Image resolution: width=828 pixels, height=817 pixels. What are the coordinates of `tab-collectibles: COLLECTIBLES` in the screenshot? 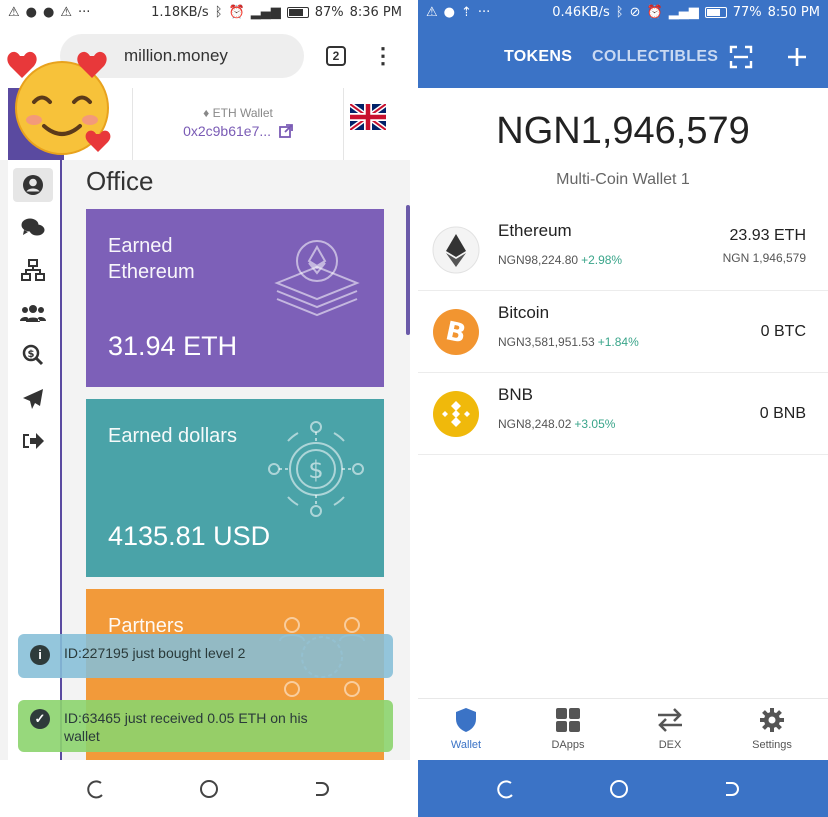 It's located at (655, 57).